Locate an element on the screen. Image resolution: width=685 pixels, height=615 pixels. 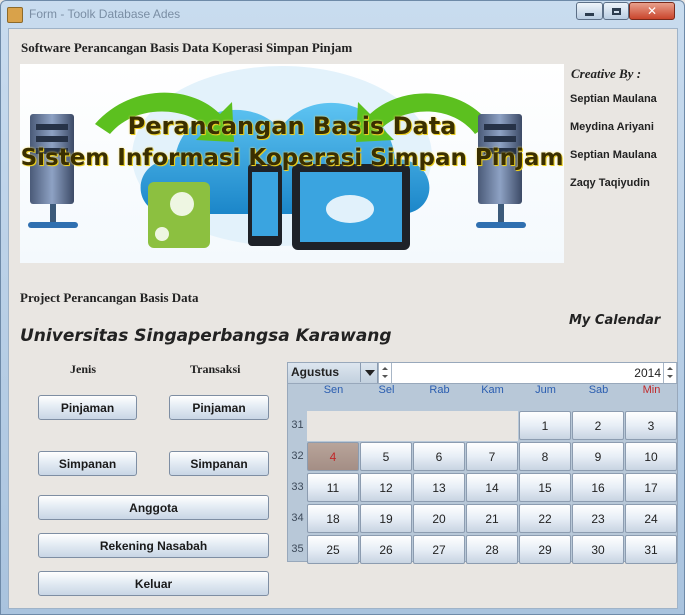
calendar-day: 31 is located at coordinates (651, 549).